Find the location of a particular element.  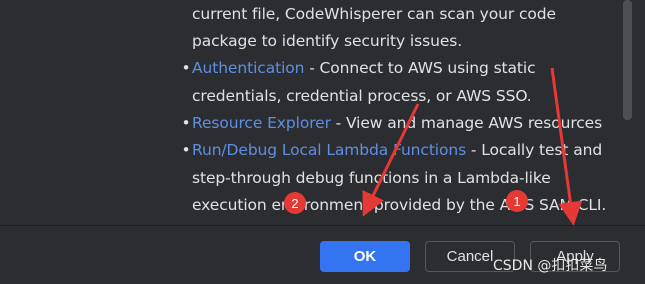

run-debug-lambda-link: Run/Debug Local Lambda Functions is located at coordinates (329, 150).